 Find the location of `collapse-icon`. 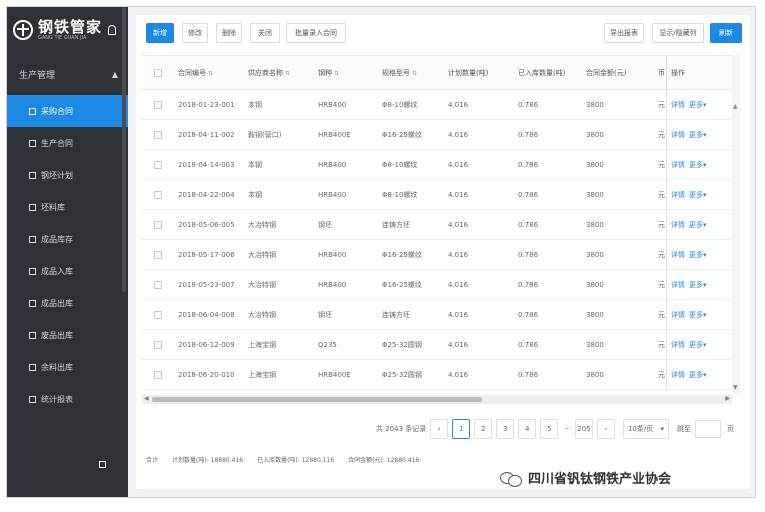

collapse-icon is located at coordinates (102, 464).